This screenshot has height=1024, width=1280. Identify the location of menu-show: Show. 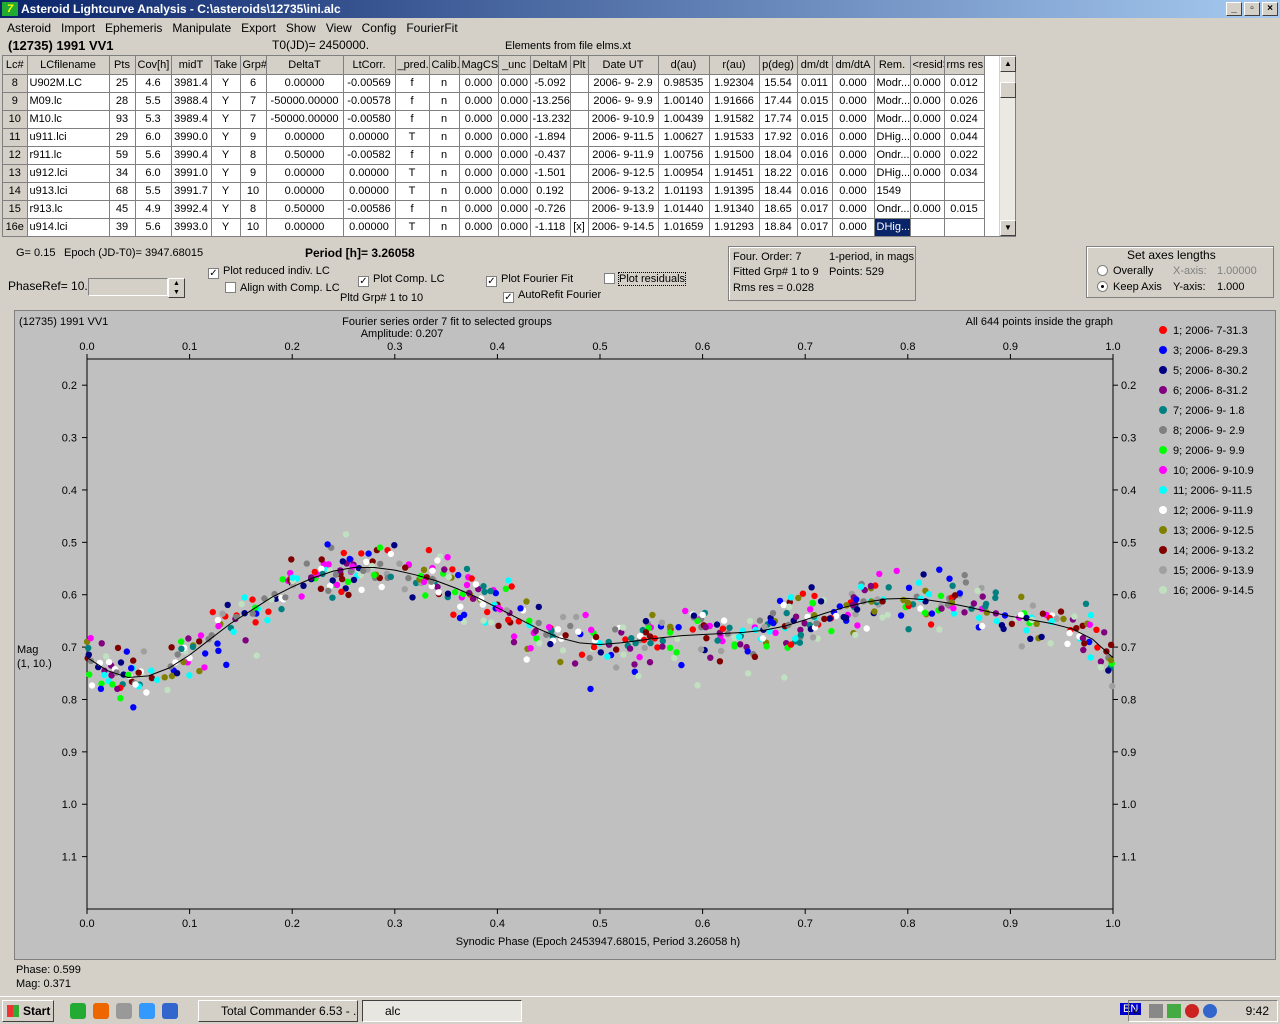
(301, 28).